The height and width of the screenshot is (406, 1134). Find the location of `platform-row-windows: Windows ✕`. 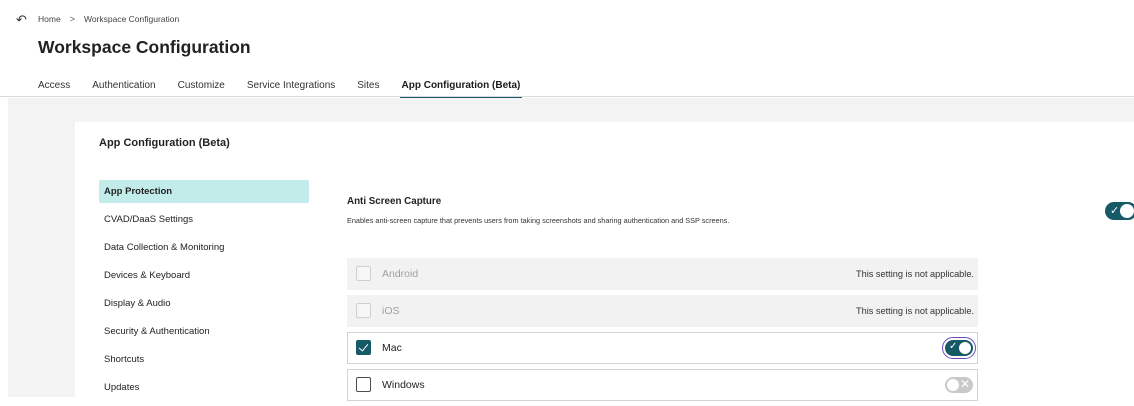

platform-row-windows: Windows ✕ is located at coordinates (662, 385).